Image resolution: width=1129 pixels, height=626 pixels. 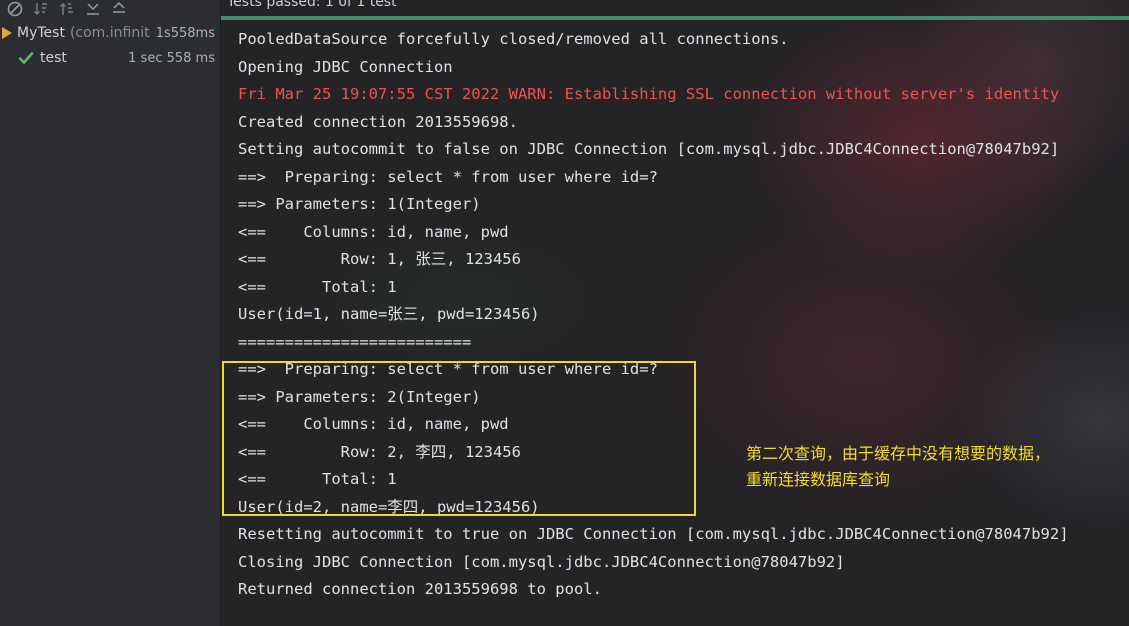 What do you see at coordinates (355, 341) in the screenshot?
I see `console-line: =========================` at bounding box center [355, 341].